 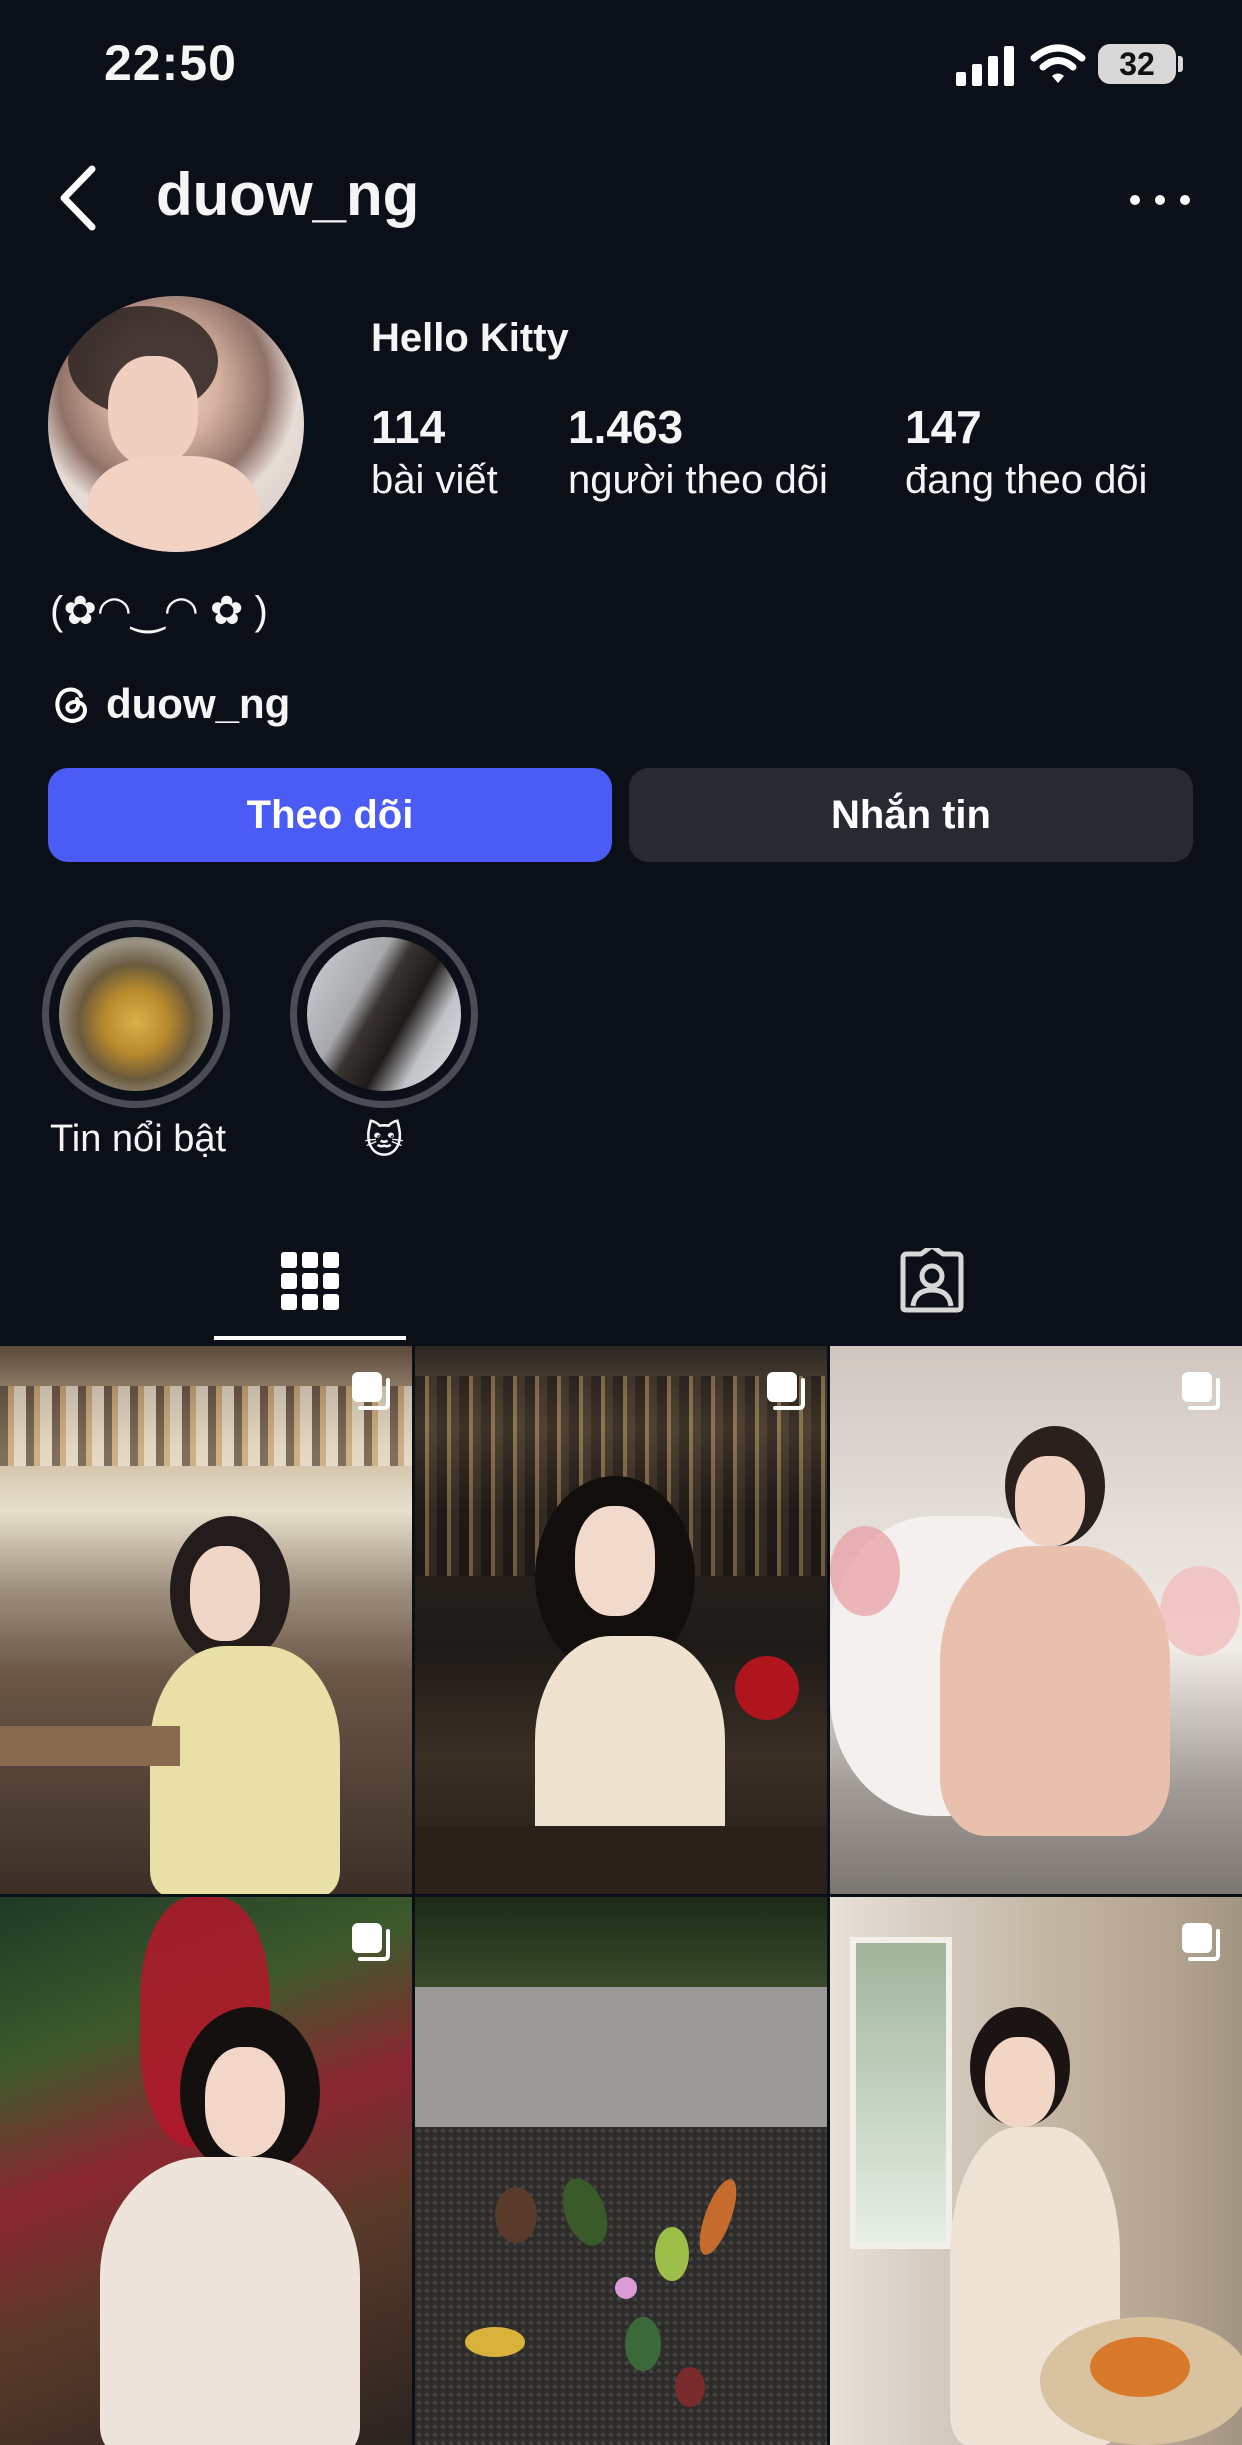 What do you see at coordinates (434, 480) in the screenshot?
I see `stat-posts-label: bài viết` at bounding box center [434, 480].